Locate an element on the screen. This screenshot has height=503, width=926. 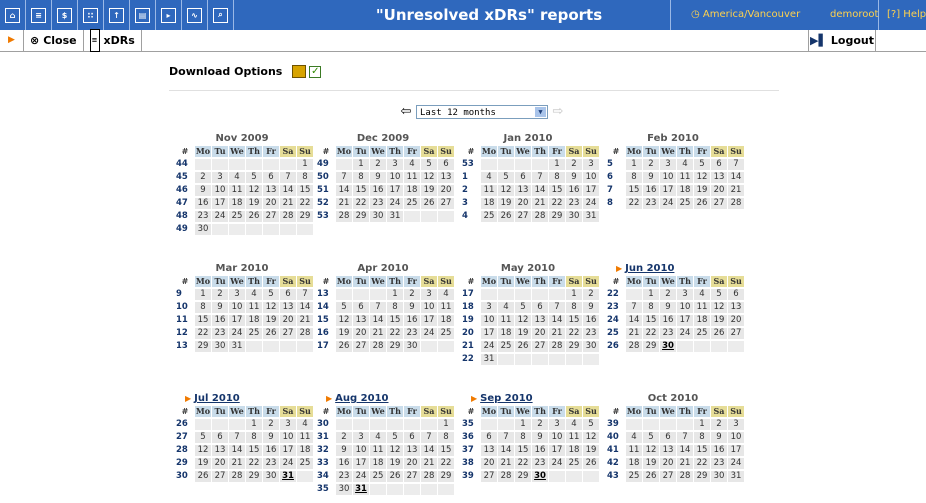
day-cell: 22 is located at coordinates (651, 333).